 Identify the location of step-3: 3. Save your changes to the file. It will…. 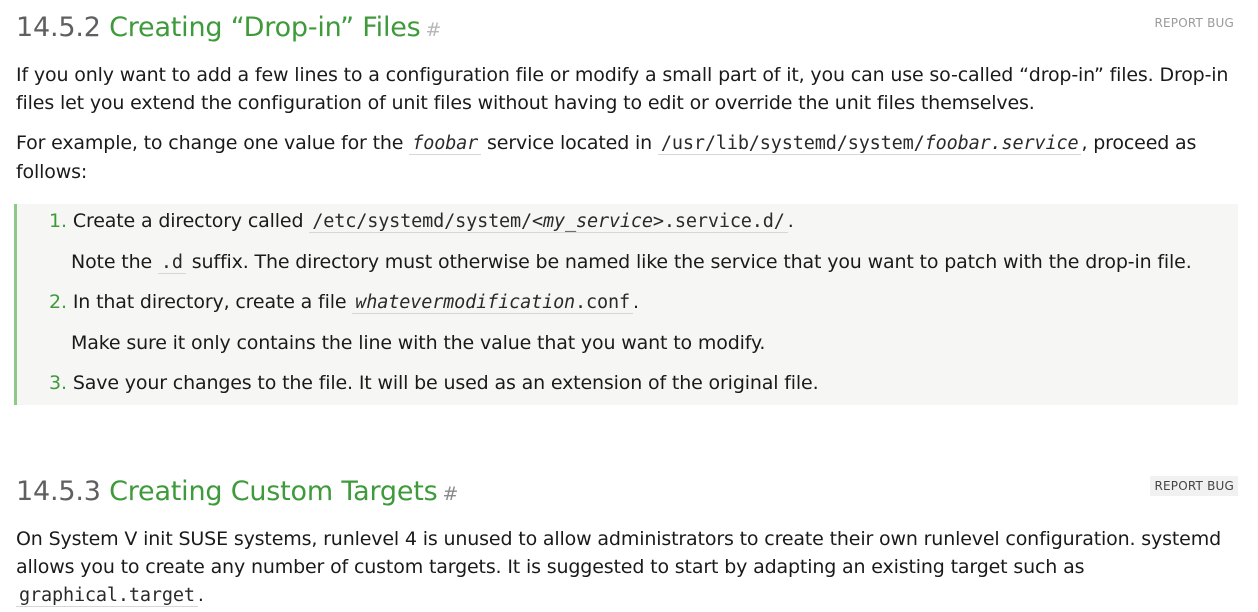
(434, 383).